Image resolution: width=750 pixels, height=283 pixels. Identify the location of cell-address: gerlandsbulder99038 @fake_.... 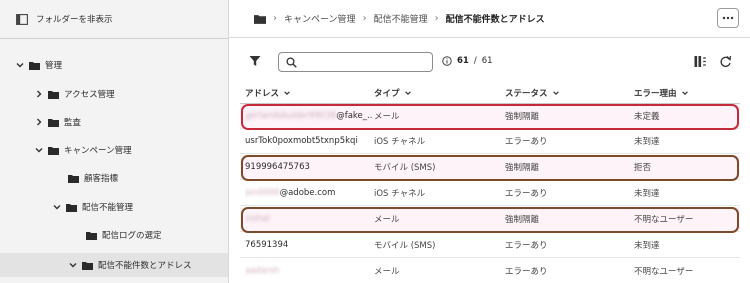
(309, 116).